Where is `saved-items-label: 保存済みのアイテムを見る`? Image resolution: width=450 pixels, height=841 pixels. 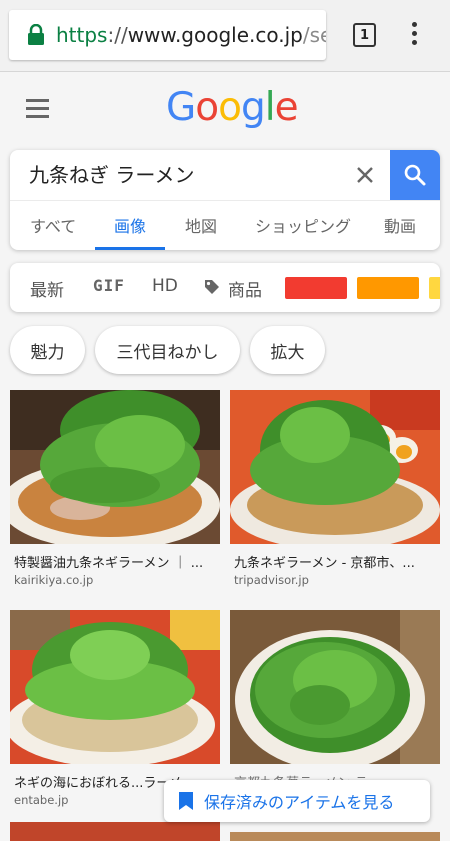 saved-items-label: 保存済みのアイテムを見る is located at coordinates (299, 802).